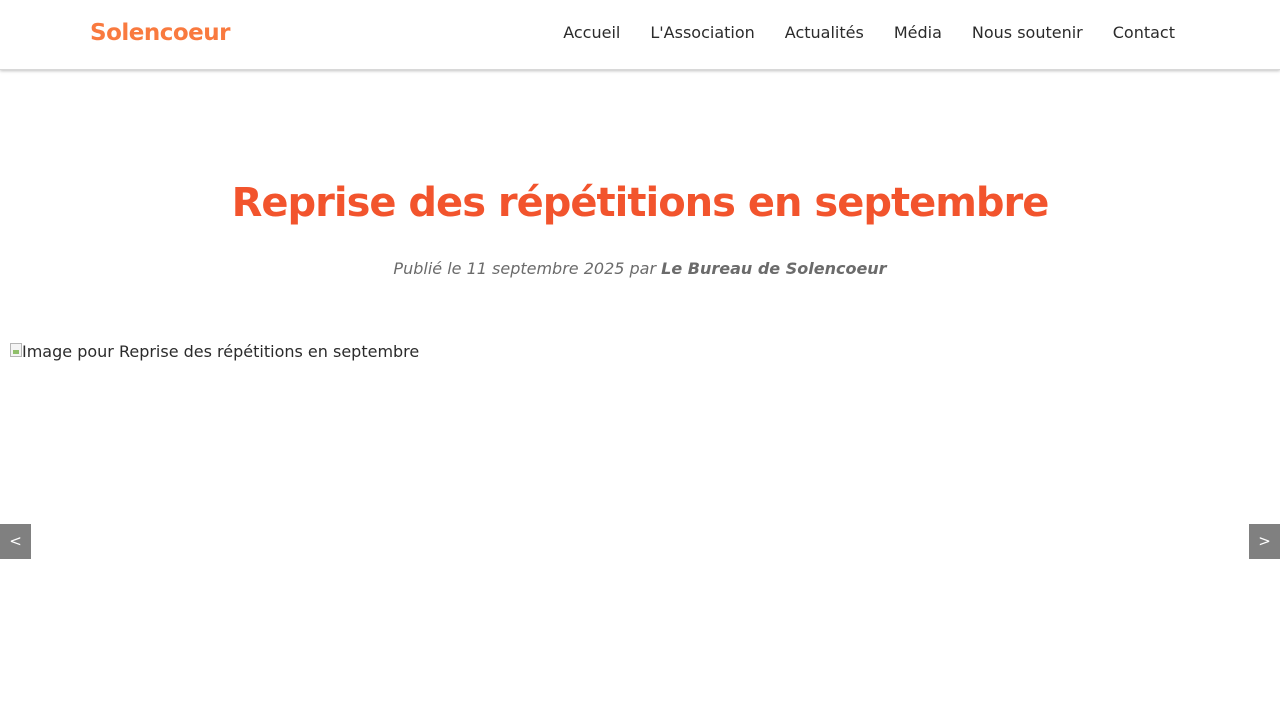  I want to click on article-author: Le Bureau de Solencoeur, so click(774, 268).